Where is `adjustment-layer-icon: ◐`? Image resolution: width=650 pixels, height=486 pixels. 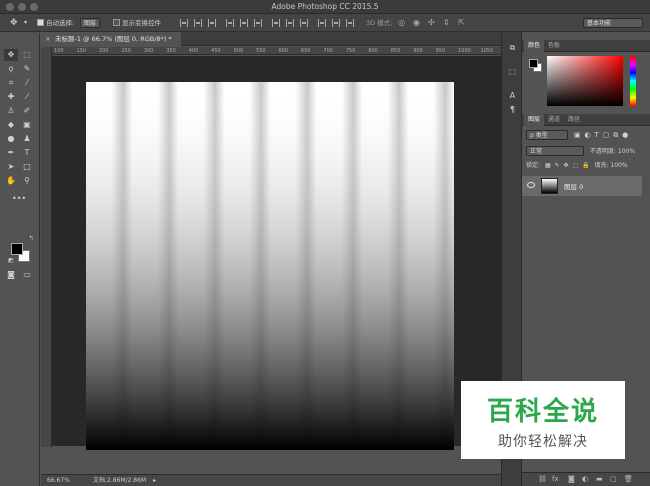
adjustment-layer-icon: ◐ is located at coordinates (585, 479).